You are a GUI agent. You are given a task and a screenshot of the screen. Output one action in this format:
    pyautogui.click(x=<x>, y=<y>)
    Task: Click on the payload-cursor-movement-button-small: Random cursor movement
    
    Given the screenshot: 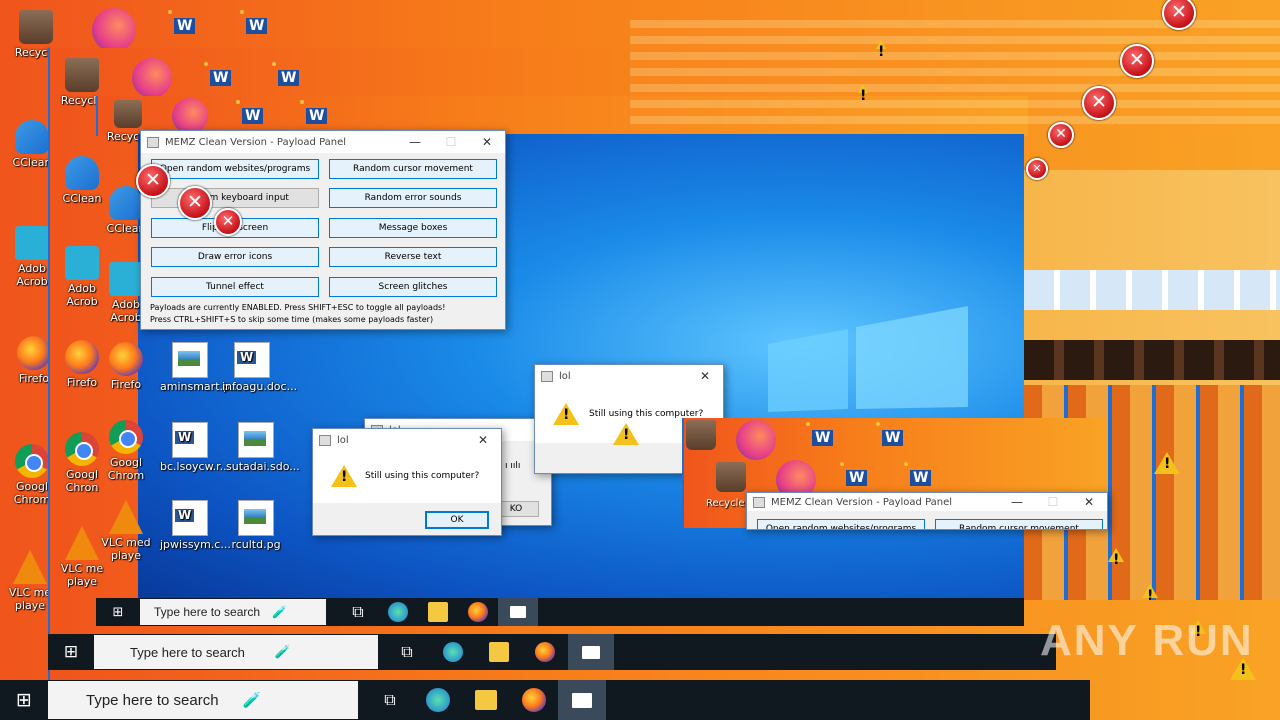 What is the action you would take?
    pyautogui.click(x=1019, y=524)
    